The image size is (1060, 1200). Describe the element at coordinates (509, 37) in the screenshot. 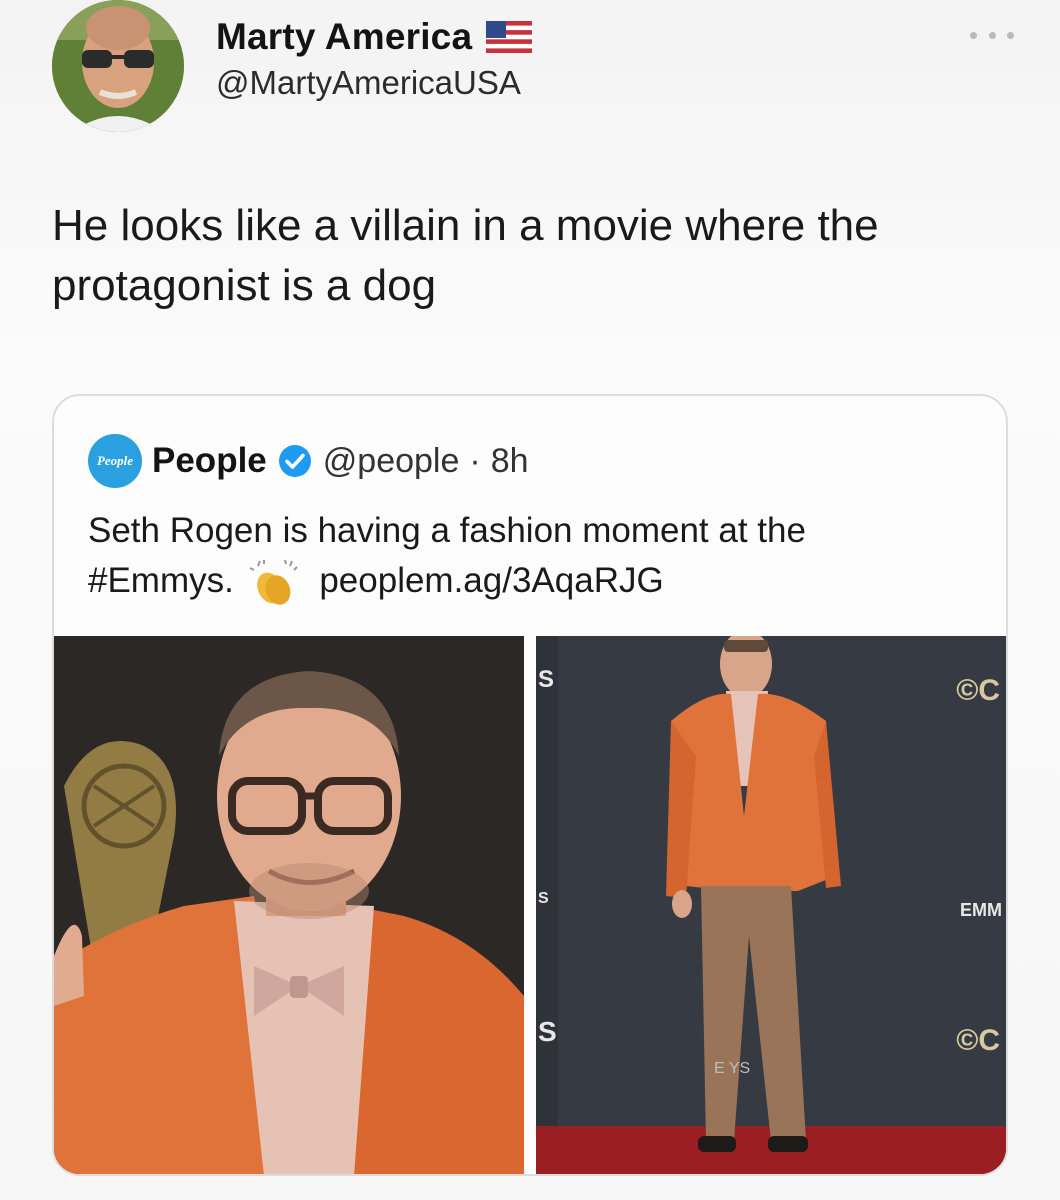

I see `us-flag-icon` at that location.